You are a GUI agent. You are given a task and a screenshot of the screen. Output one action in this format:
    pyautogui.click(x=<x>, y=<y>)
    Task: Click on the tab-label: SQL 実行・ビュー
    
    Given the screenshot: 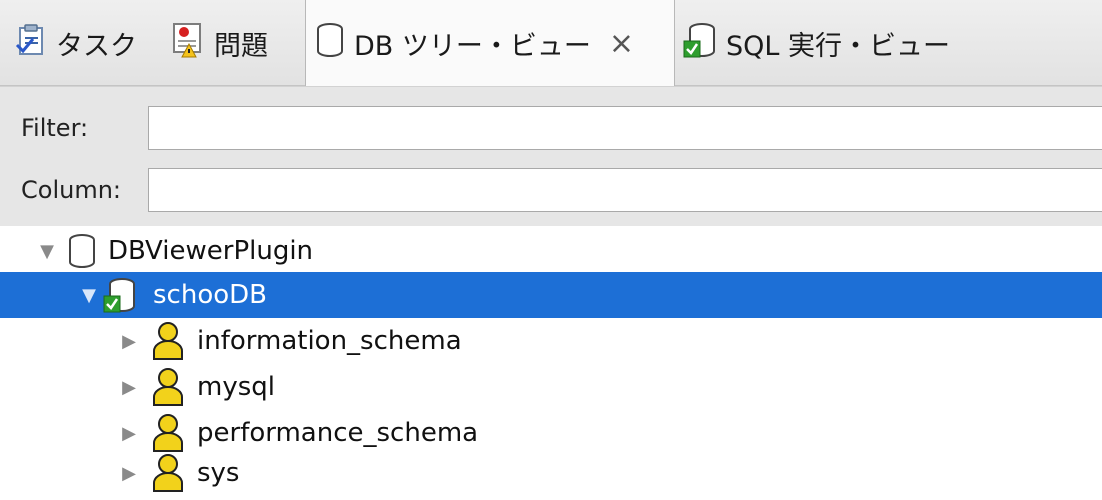 What is the action you would take?
    pyautogui.click(x=838, y=46)
    